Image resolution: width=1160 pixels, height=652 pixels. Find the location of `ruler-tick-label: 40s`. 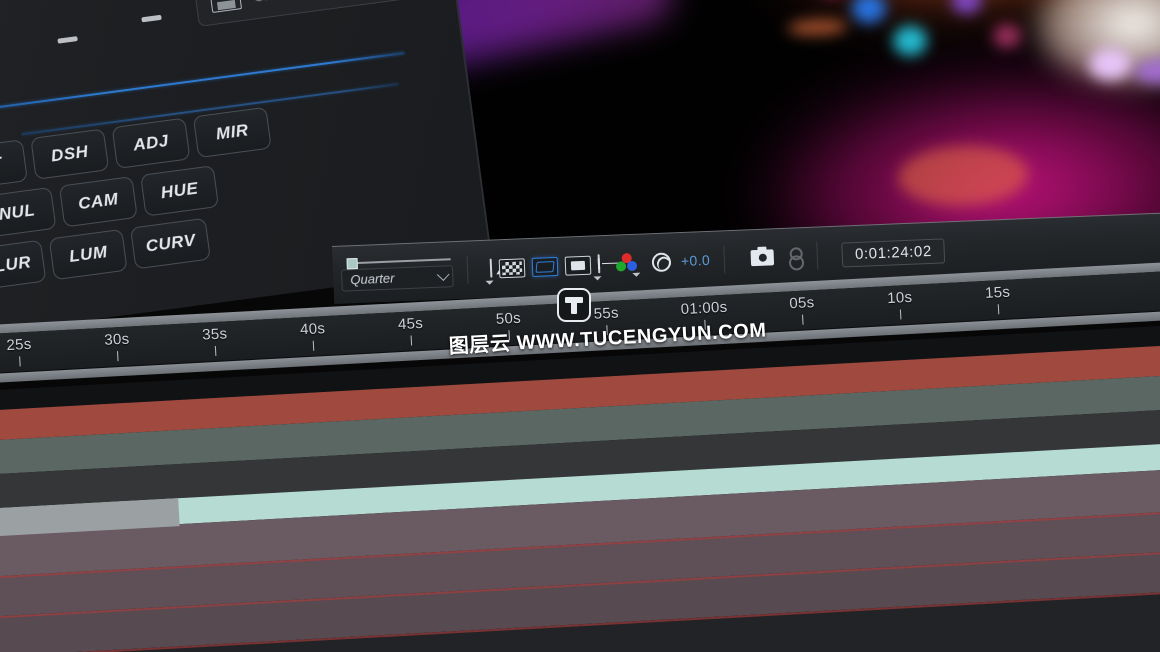

ruler-tick-label: 40s is located at coordinates (312, 329).